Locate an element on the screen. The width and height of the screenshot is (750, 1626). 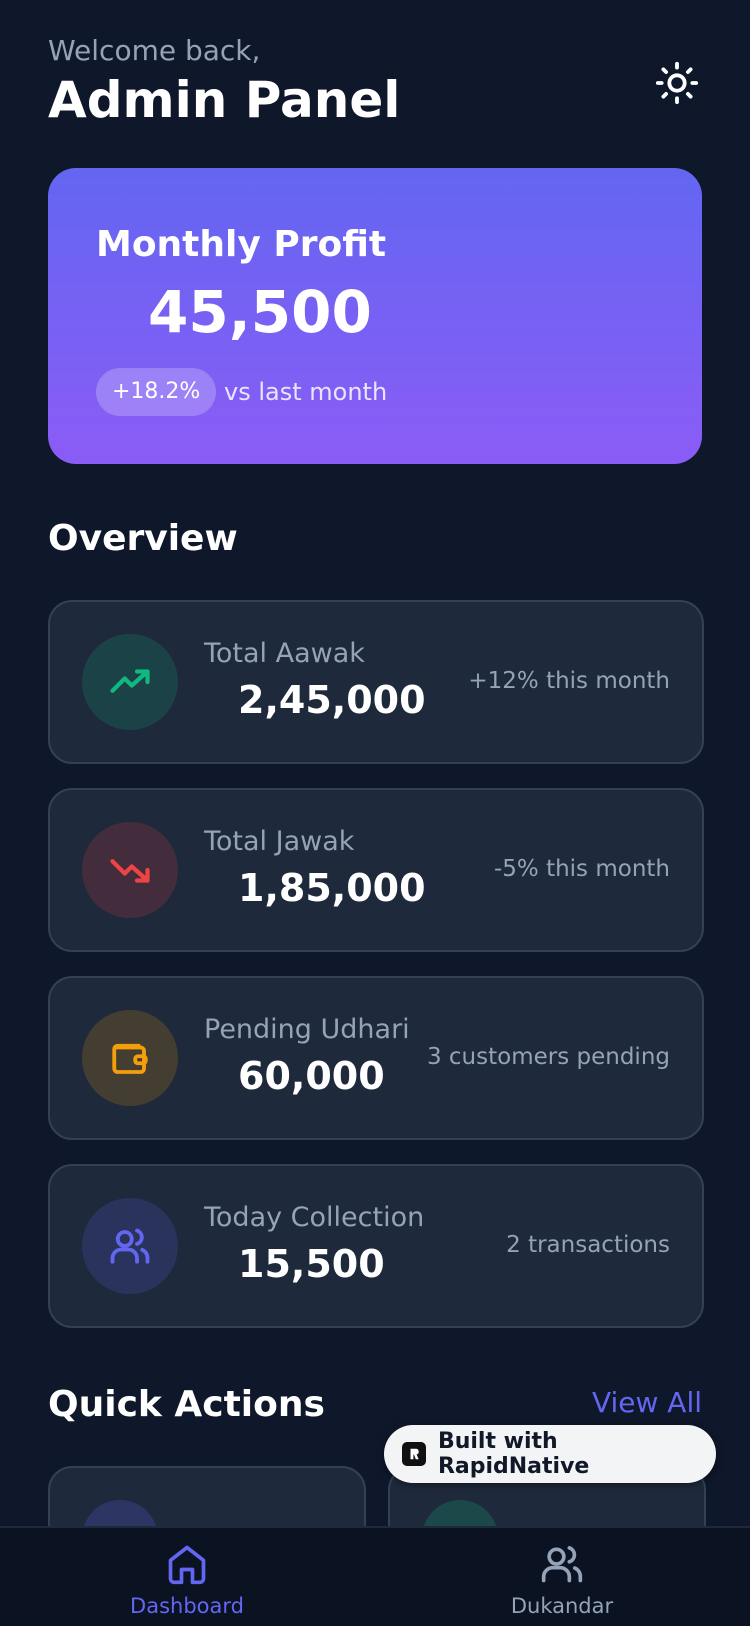
theme-toggle-button is located at coordinates (677, 83).